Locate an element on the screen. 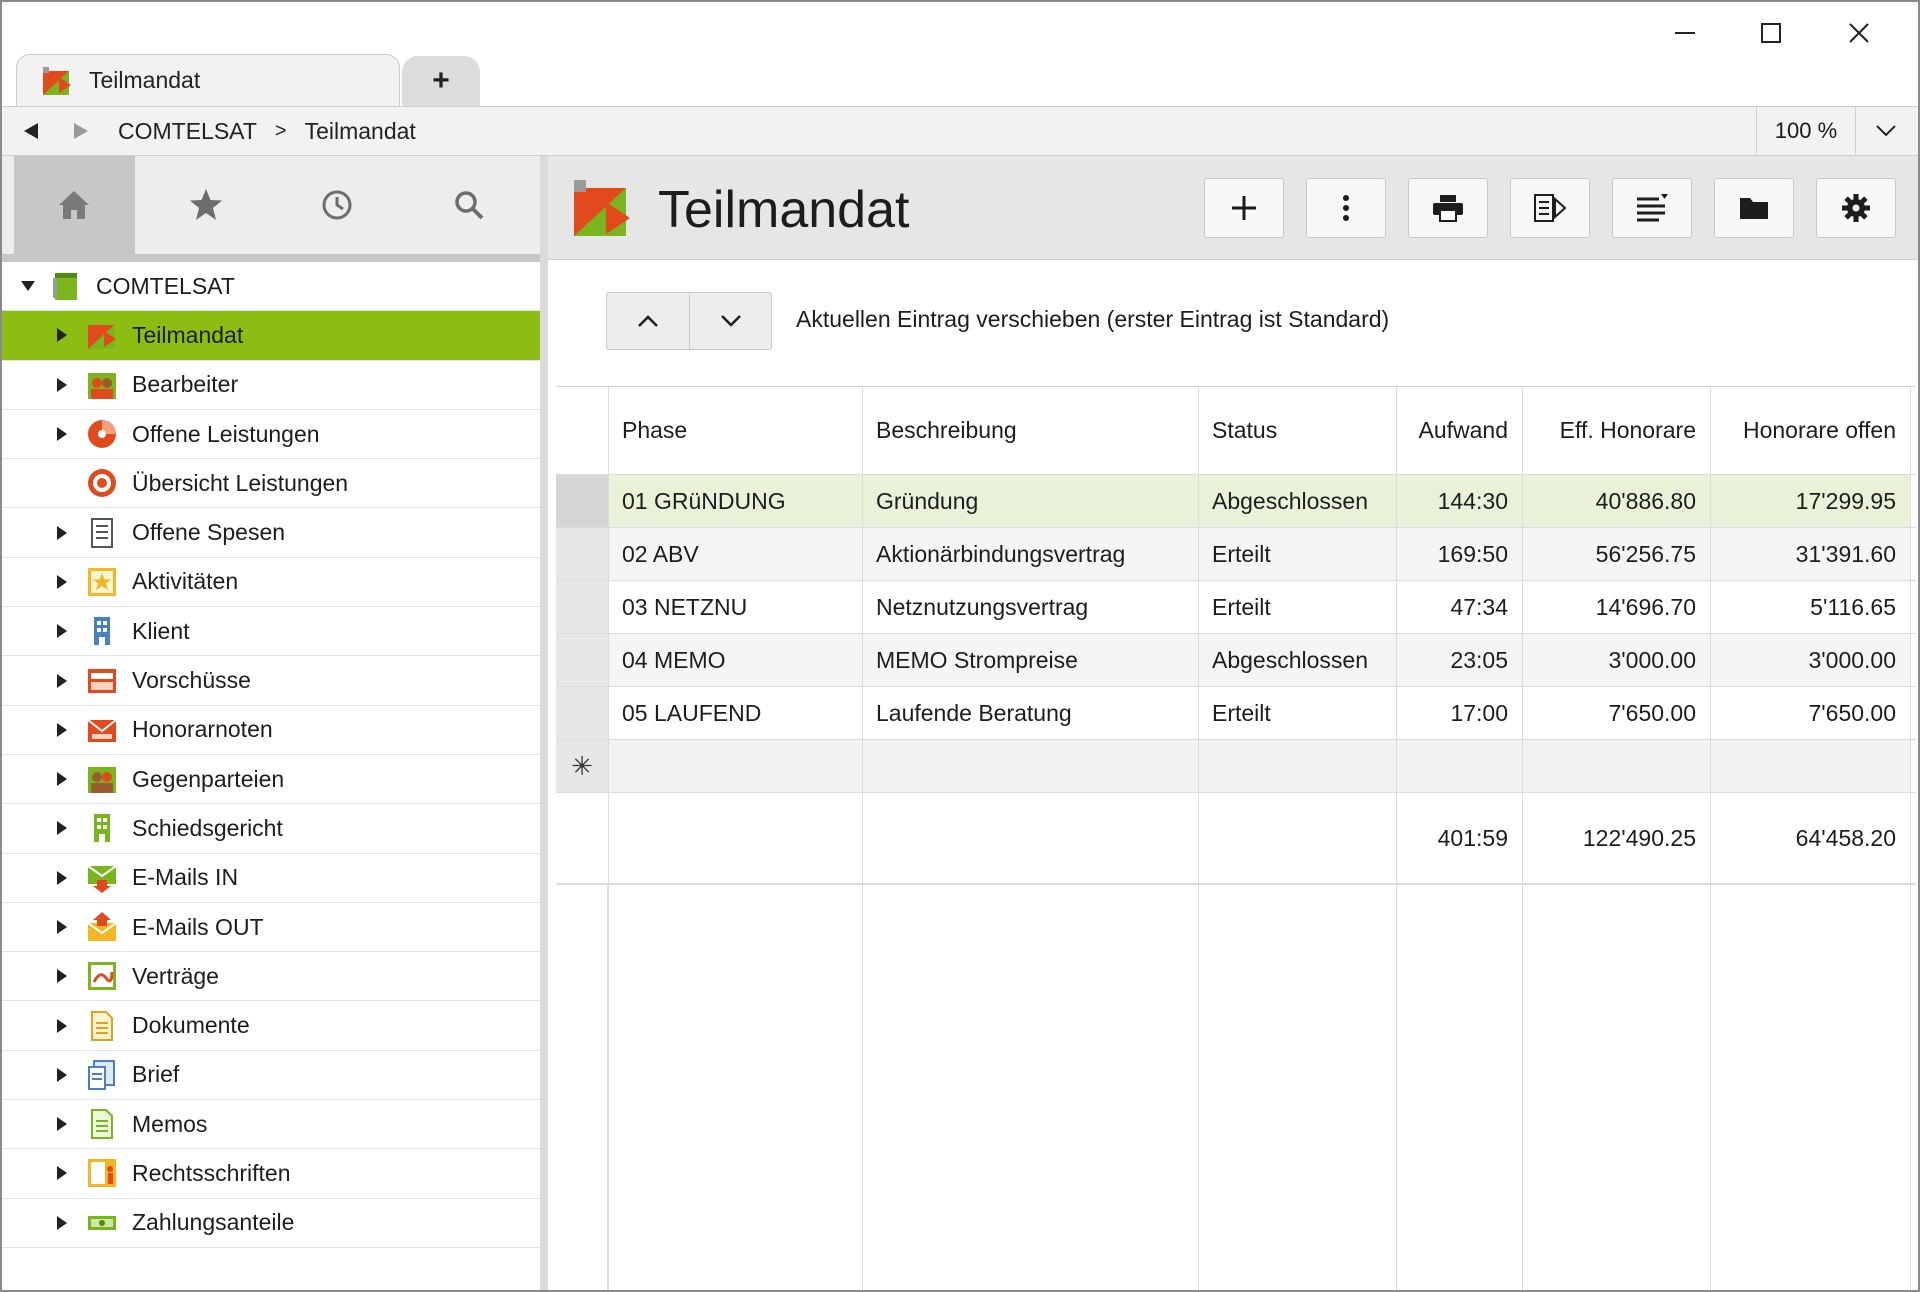 The height and width of the screenshot is (1292, 1920). cell-eff-honorare: 7'650.00 is located at coordinates (1616, 713).